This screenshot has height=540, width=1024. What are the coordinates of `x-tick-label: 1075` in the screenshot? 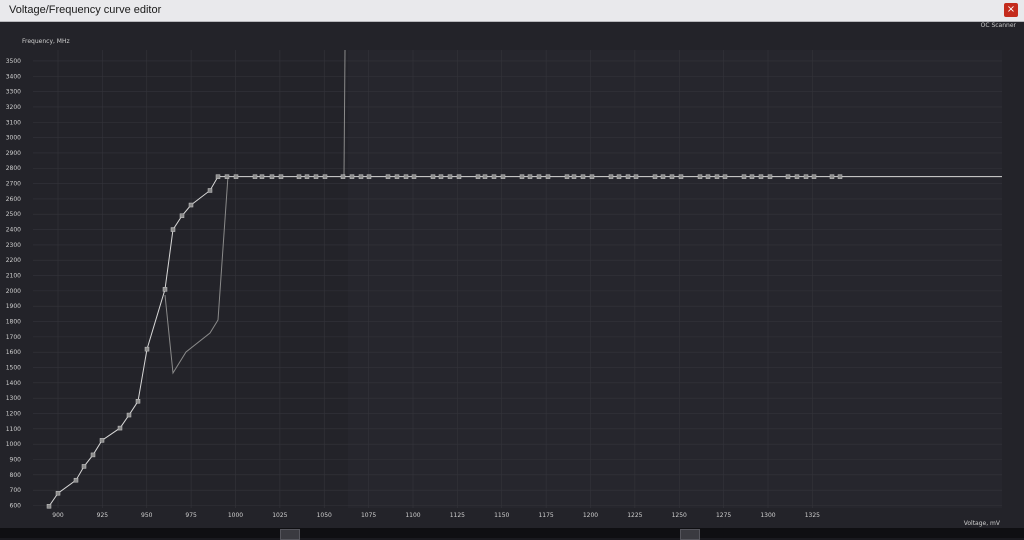 It's located at (368, 515).